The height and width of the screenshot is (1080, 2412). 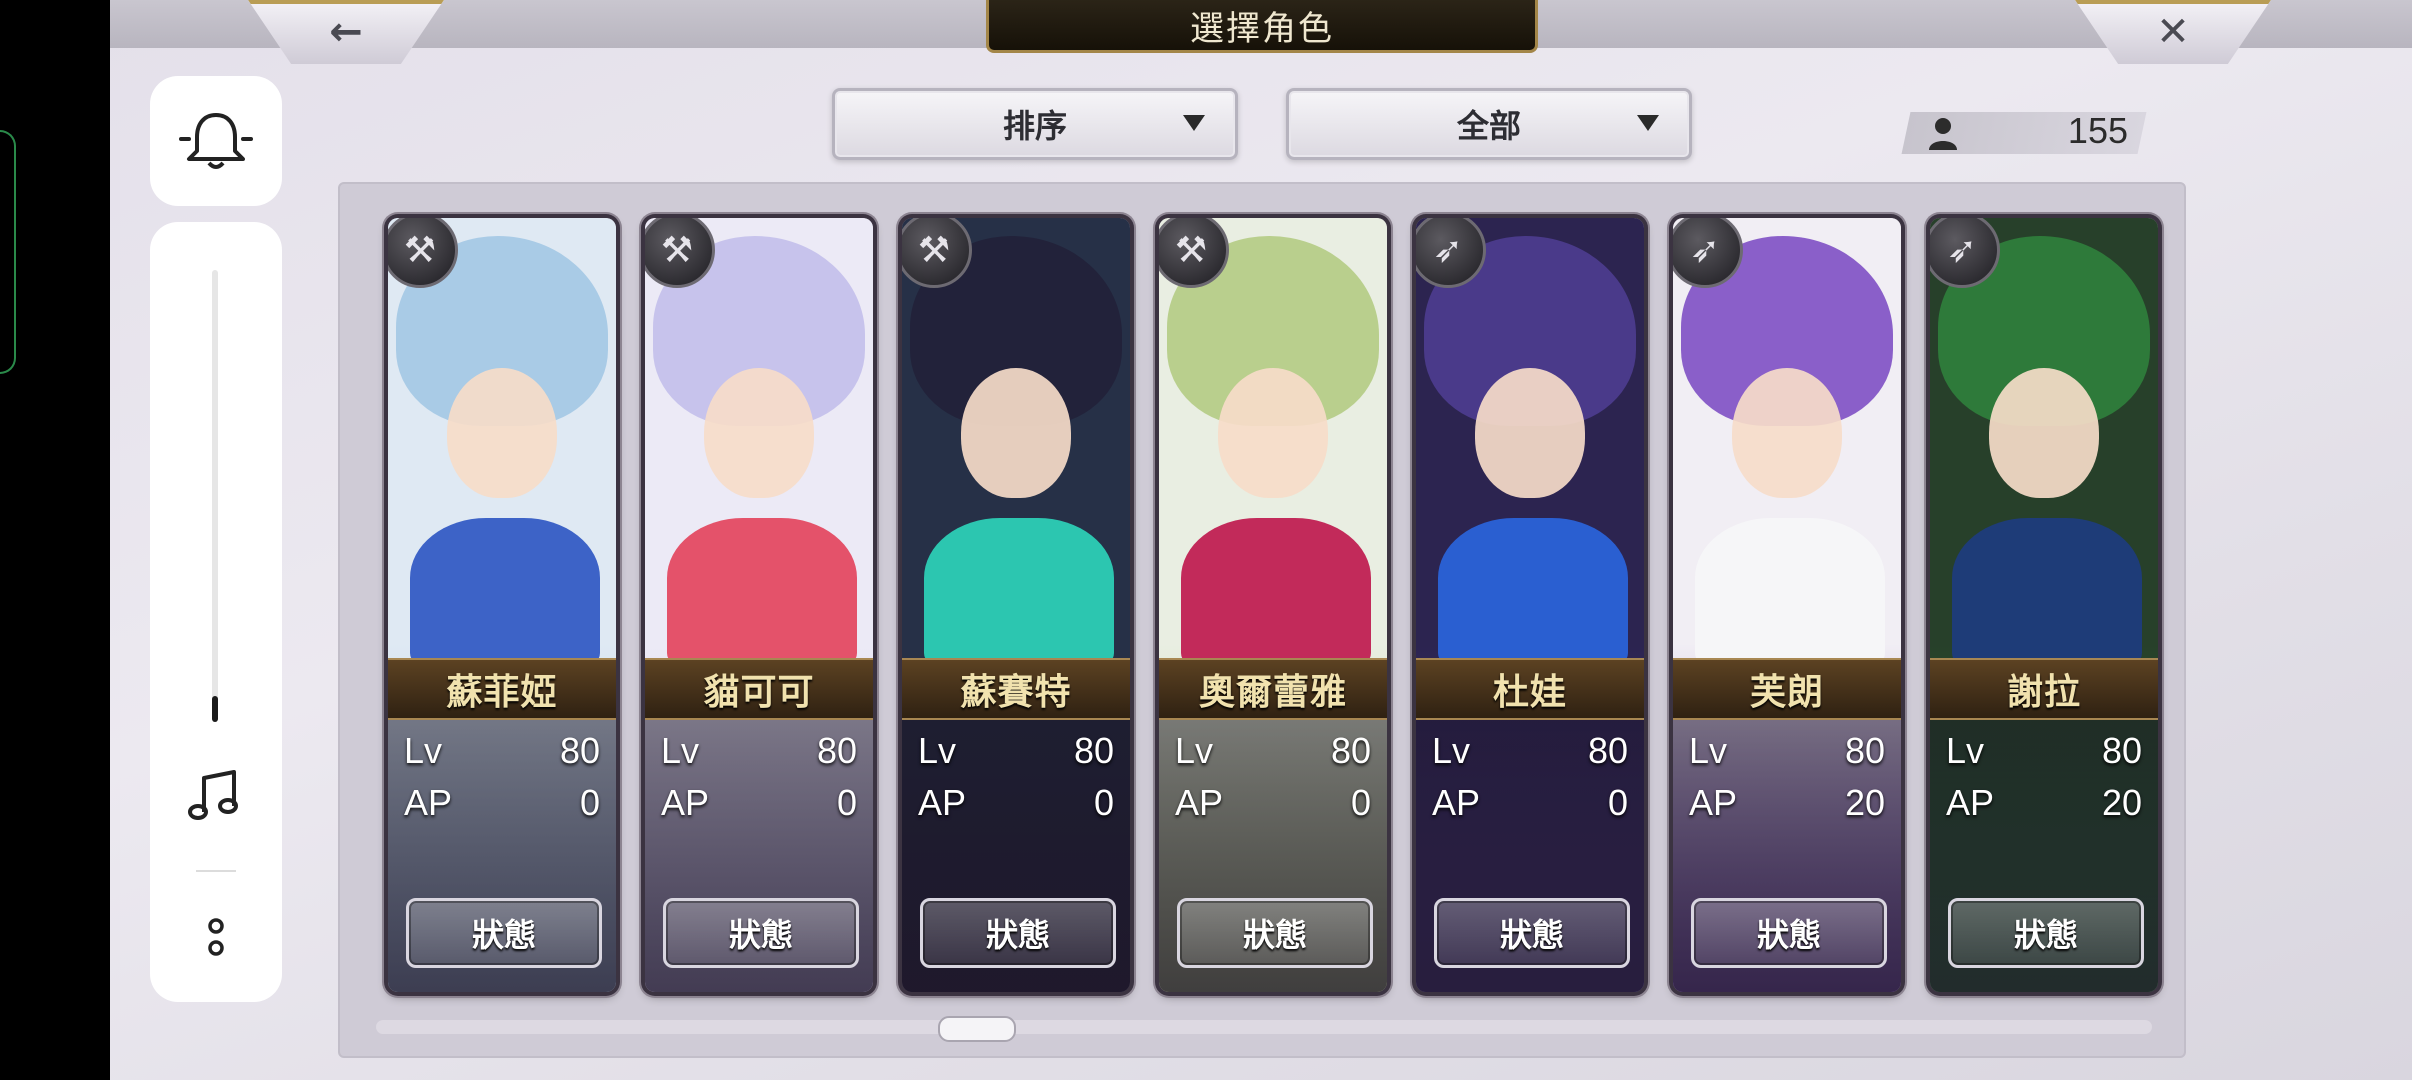 What do you see at coordinates (1273, 689) in the screenshot?
I see `character-name: 奧爾蕾雅` at bounding box center [1273, 689].